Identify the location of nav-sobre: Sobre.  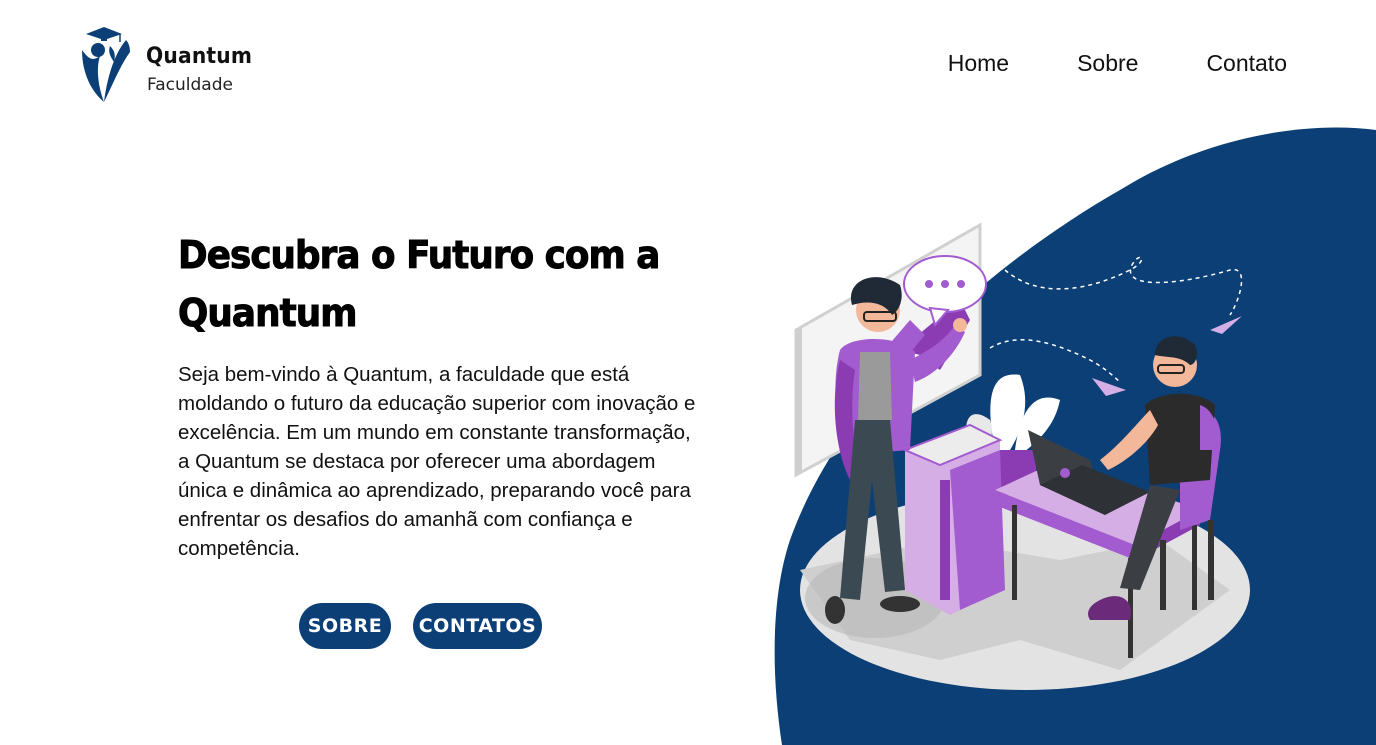
(1107, 63).